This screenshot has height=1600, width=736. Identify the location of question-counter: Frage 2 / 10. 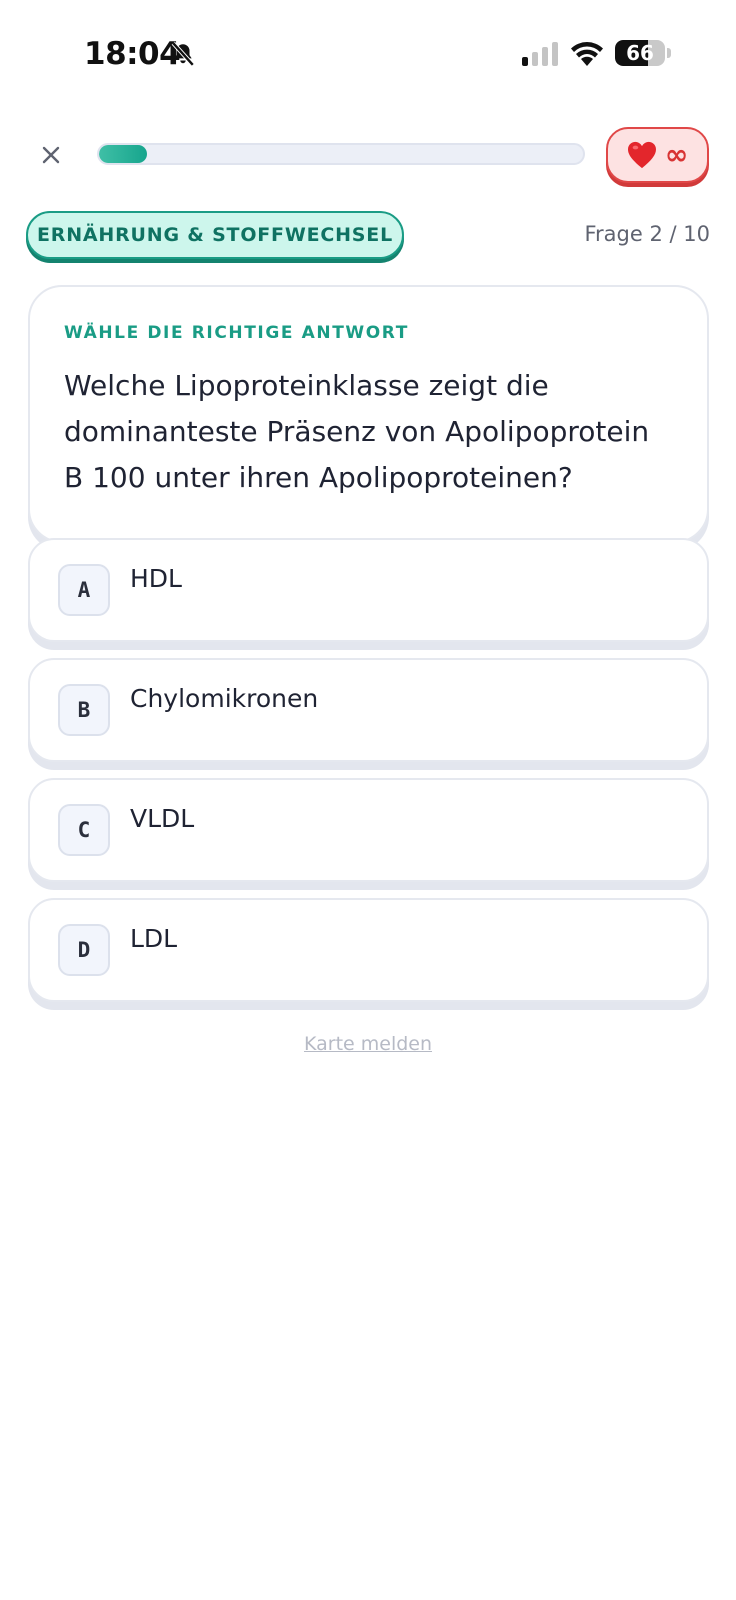
(647, 234).